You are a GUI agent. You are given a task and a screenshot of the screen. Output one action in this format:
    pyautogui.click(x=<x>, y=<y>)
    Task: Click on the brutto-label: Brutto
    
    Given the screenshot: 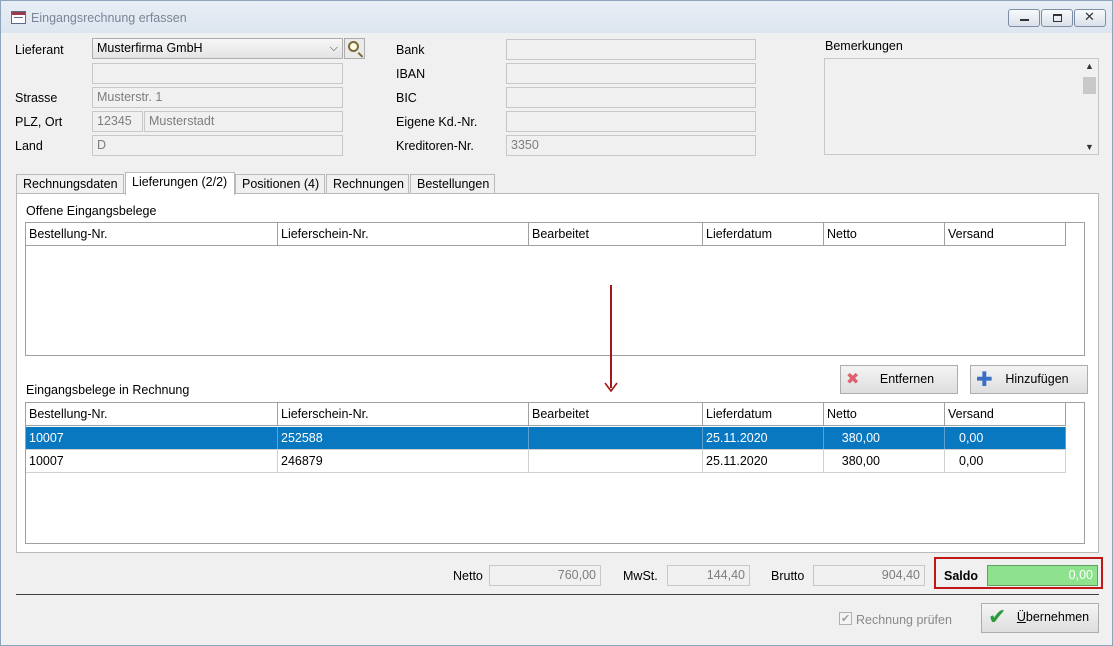 What is the action you would take?
    pyautogui.click(x=788, y=576)
    